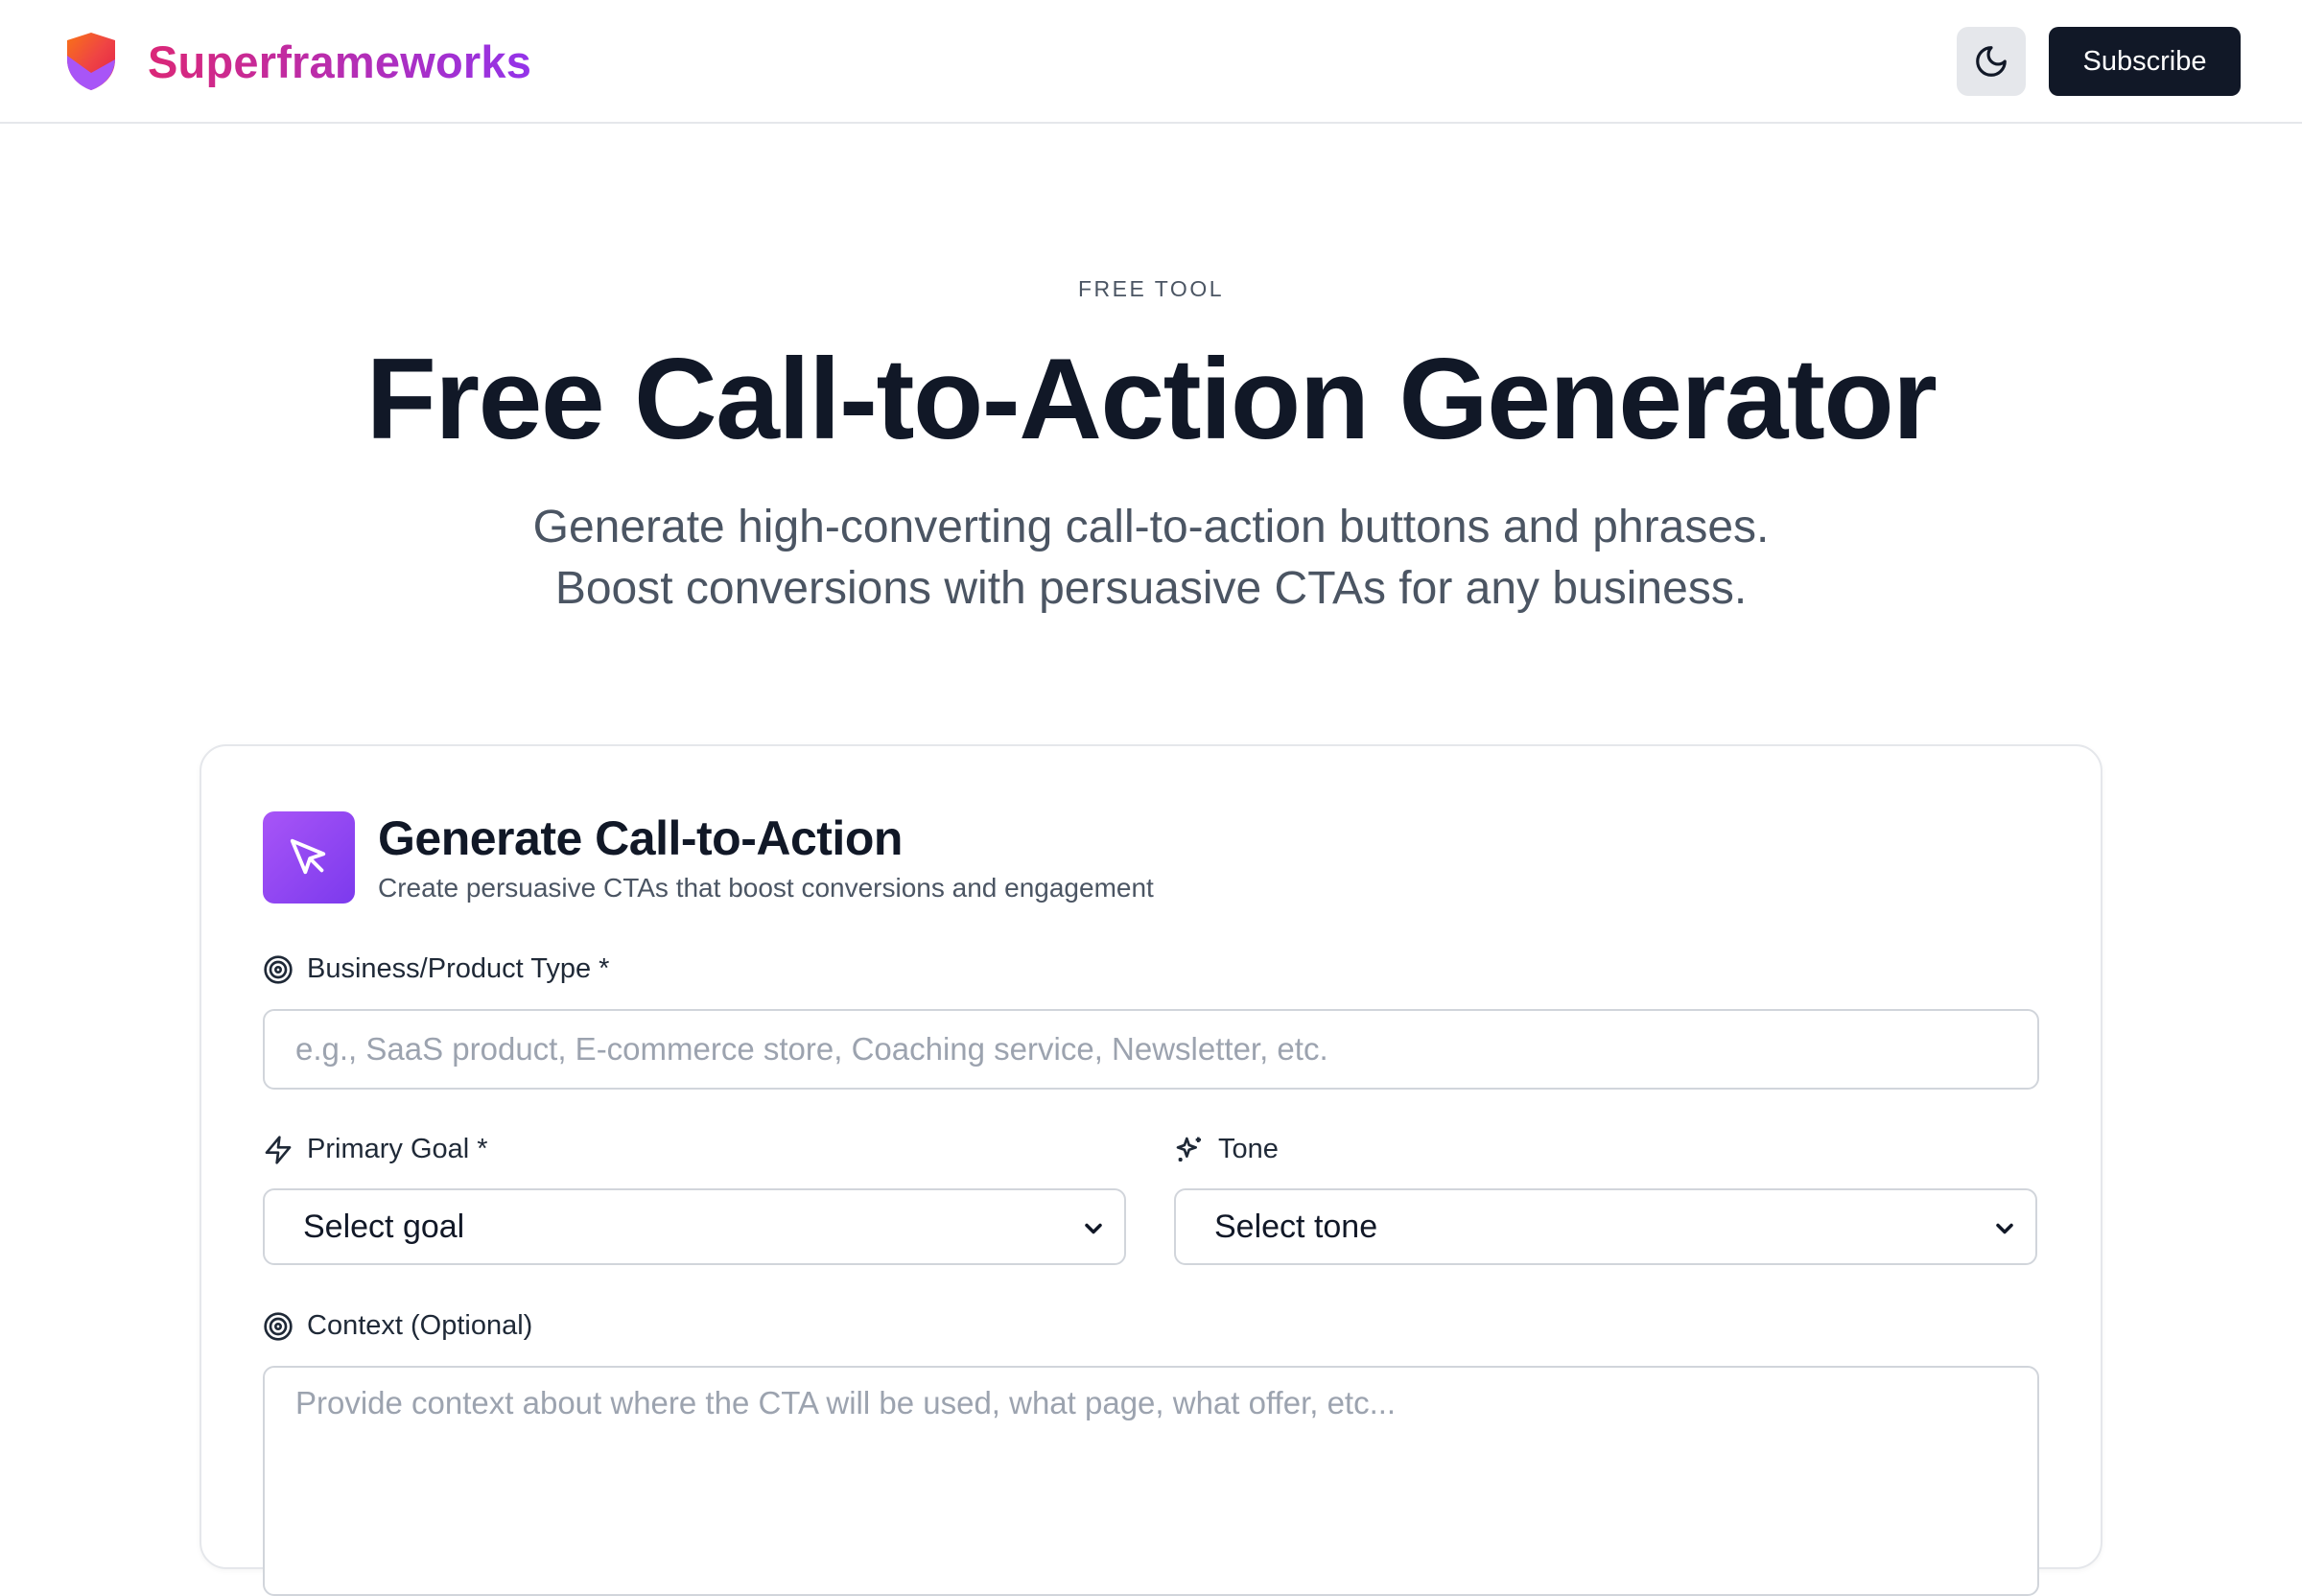  I want to click on business-type-label: Business/Product Type *, so click(436, 969).